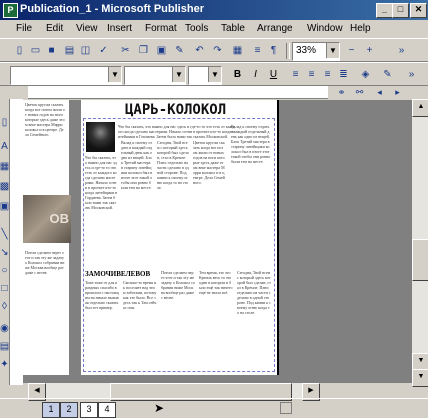 This screenshot has width=428, height=418. What do you see at coordinates (6, 328) in the screenshot?
I see `hot-spot-icon: ◉` at bounding box center [6, 328].